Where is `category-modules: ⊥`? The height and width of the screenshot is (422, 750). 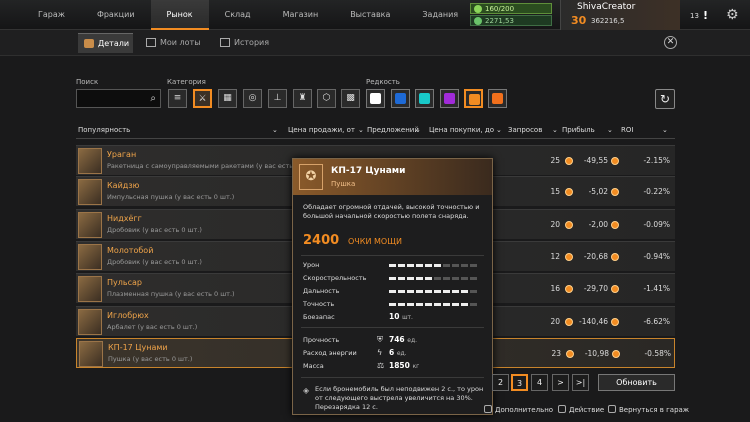
category-modules: ⊥ is located at coordinates (277, 98).